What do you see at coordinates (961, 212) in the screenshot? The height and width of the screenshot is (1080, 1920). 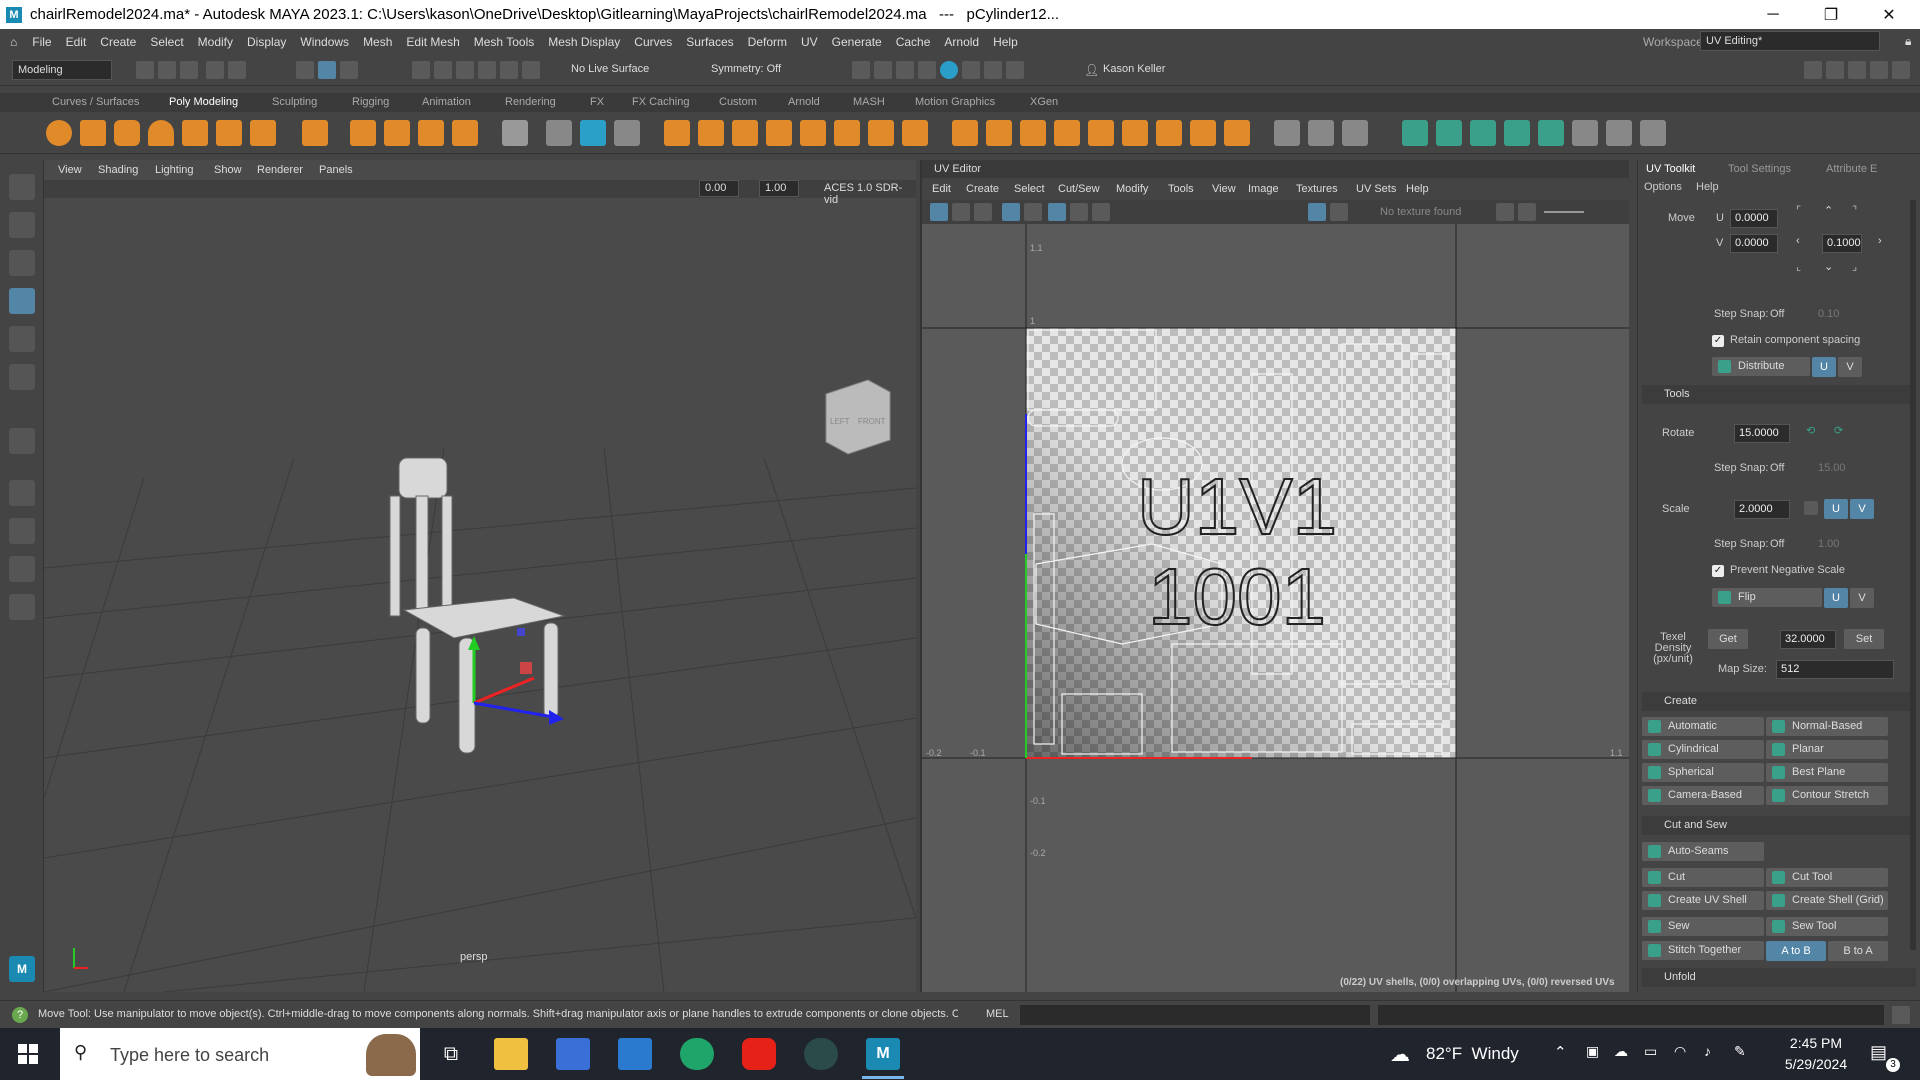 I see `uv-shell-icon` at bounding box center [961, 212].